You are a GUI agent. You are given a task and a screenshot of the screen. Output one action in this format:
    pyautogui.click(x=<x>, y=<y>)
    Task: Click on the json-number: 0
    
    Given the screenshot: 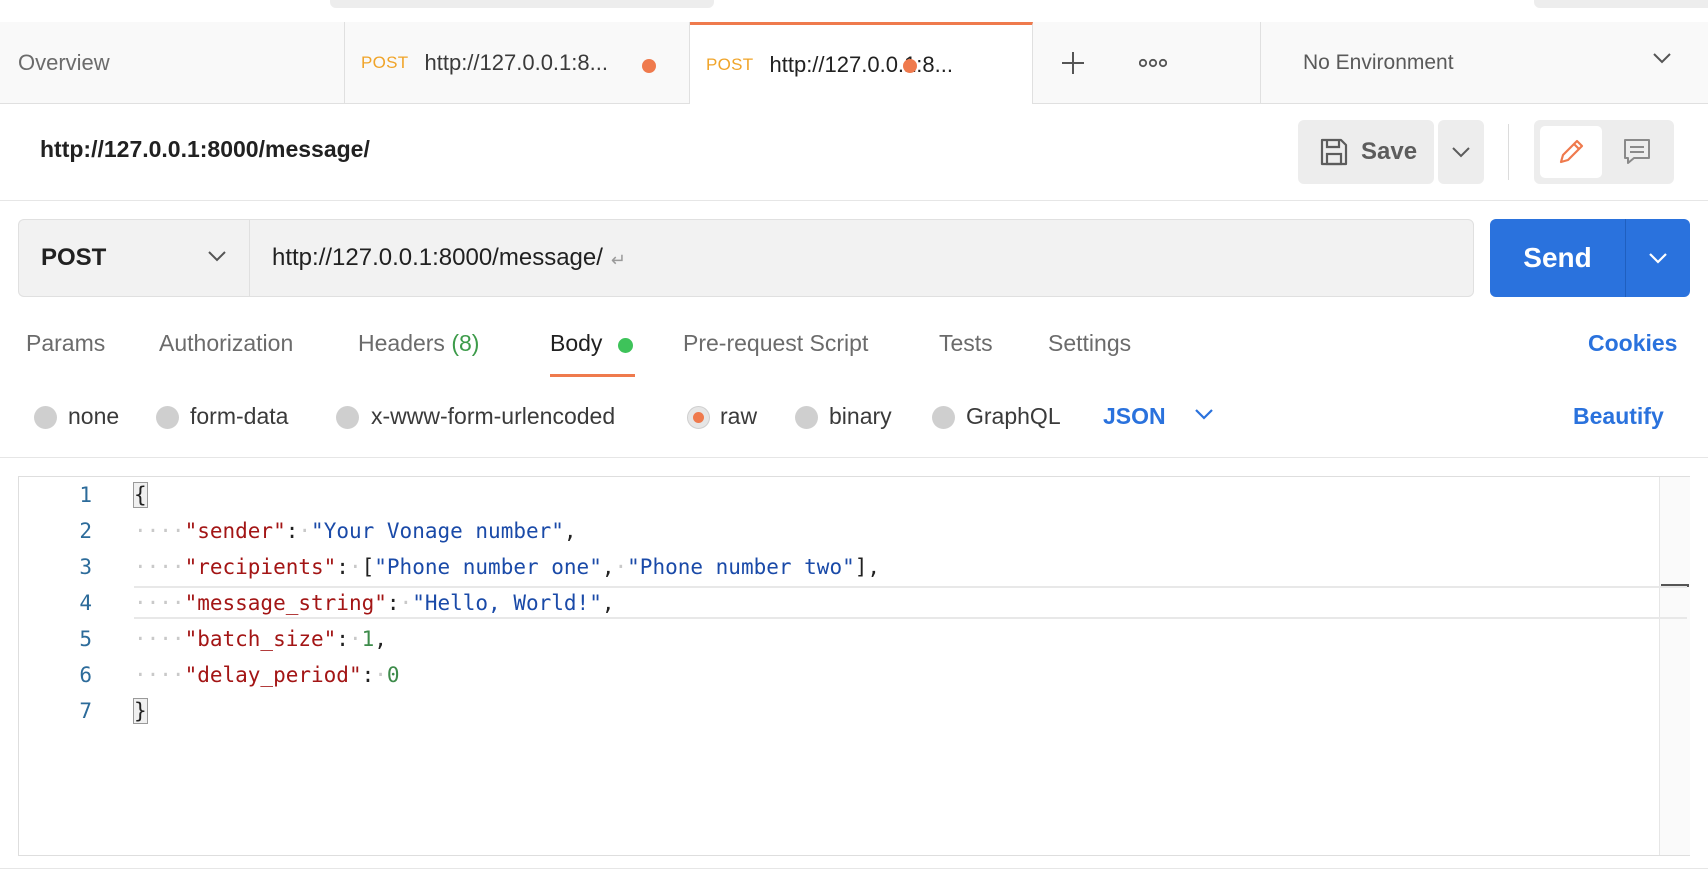 What is the action you would take?
    pyautogui.click(x=393, y=675)
    